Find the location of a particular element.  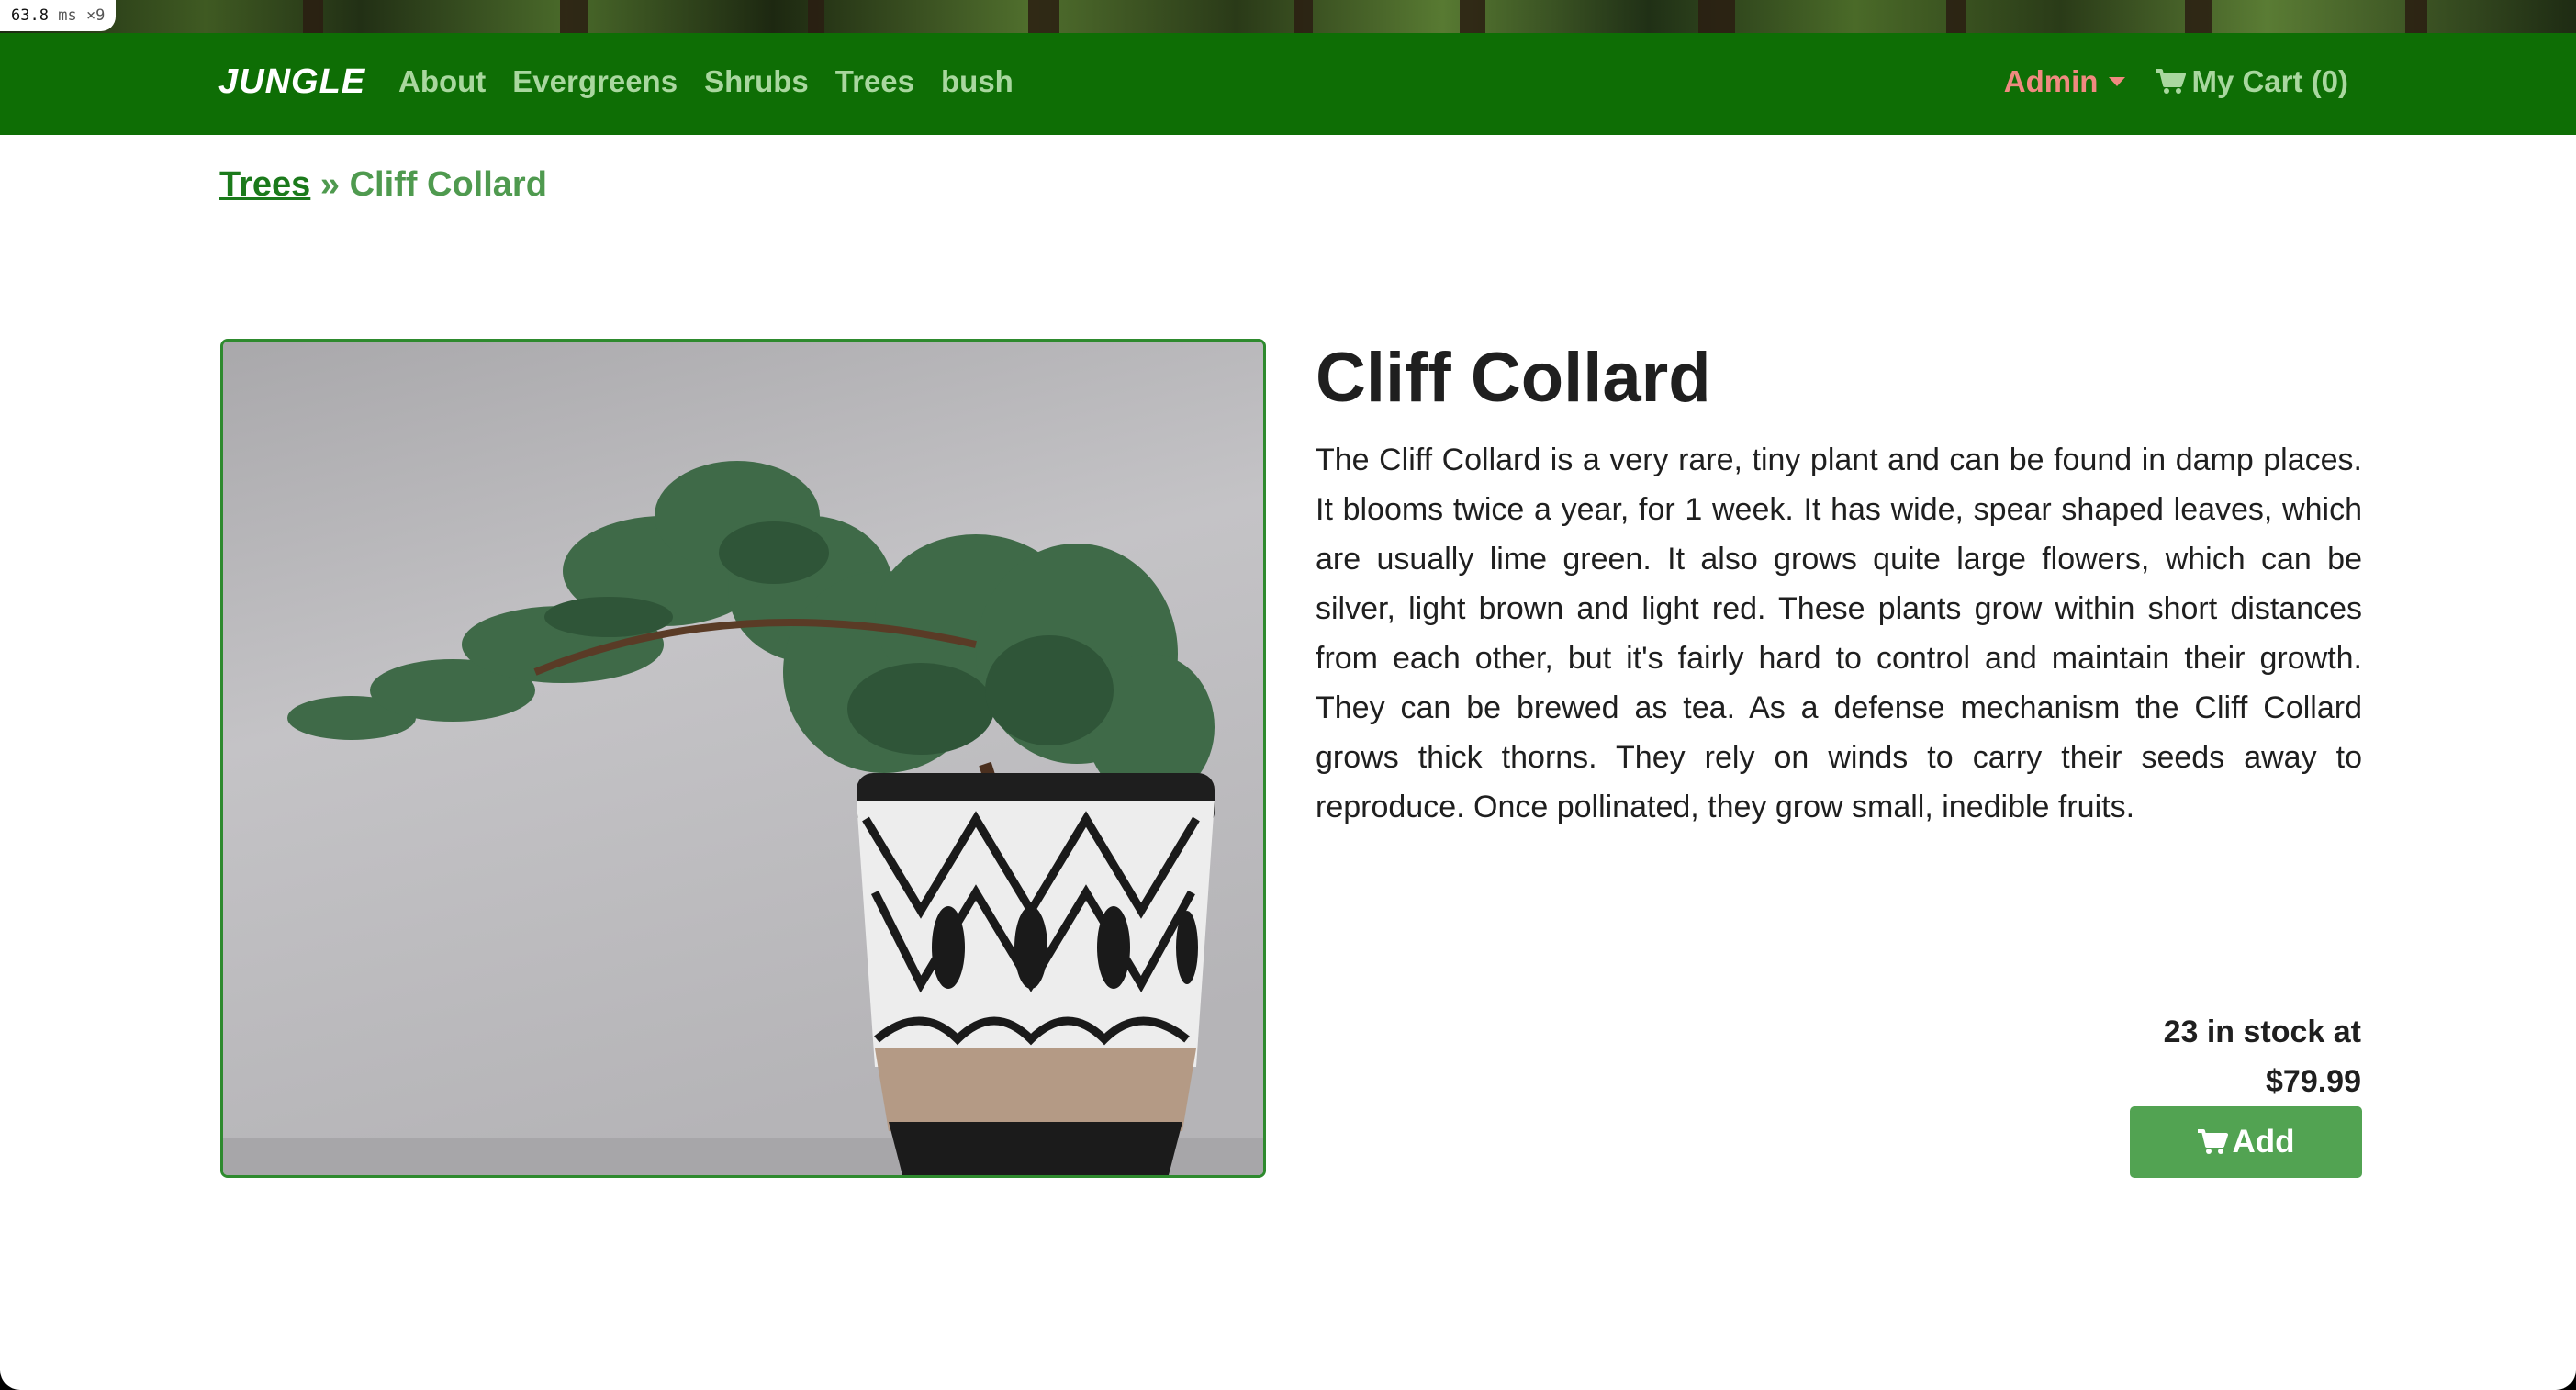

perf-unit: ms is located at coordinates (67, 15).